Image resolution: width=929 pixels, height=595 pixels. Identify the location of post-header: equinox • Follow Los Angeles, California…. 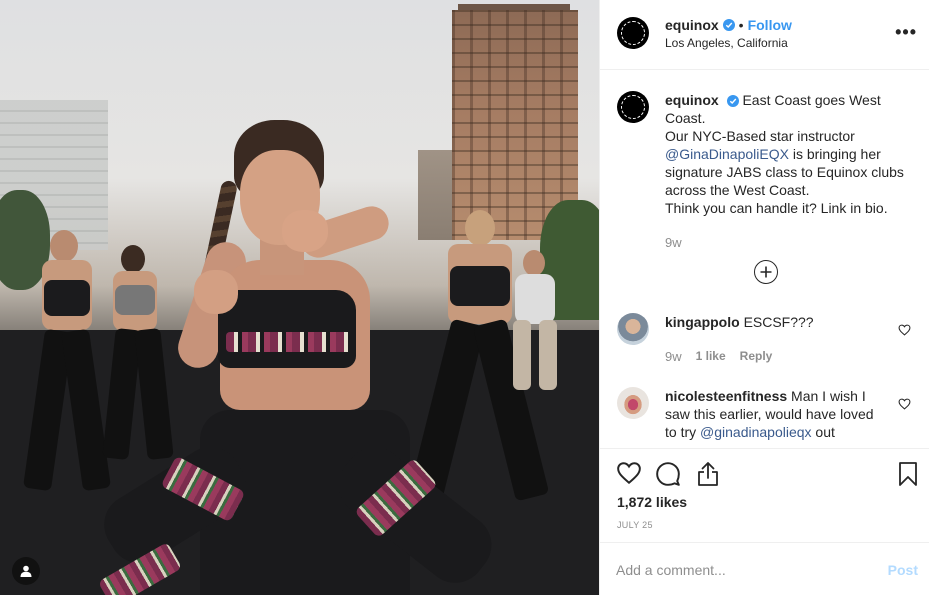
(764, 35).